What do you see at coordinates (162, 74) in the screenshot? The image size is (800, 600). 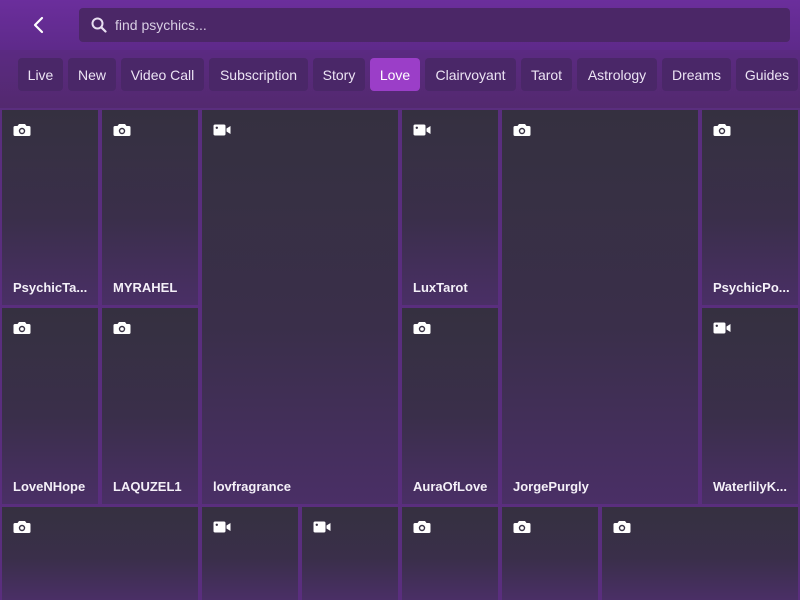 I see `tab-video-call: Video Call` at bounding box center [162, 74].